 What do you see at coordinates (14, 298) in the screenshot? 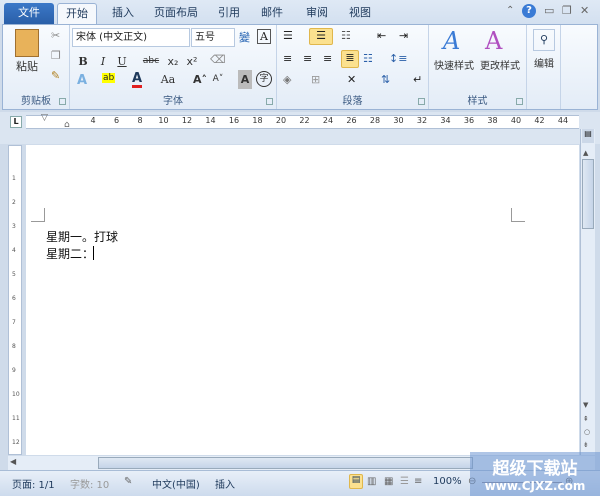
I see `ruler-tick-label: 6` at bounding box center [14, 298].